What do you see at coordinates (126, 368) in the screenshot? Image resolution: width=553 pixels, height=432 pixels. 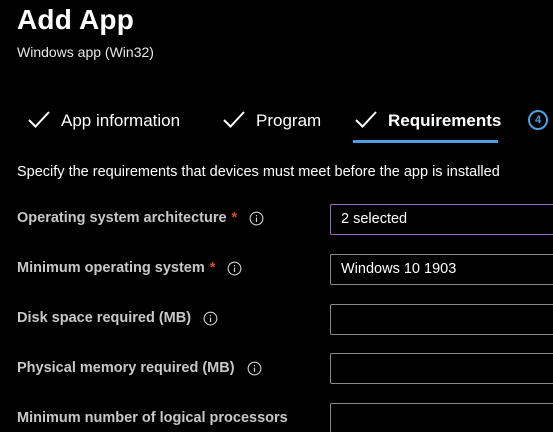 I see `field-label-text: Physical memory required (MB)` at bounding box center [126, 368].